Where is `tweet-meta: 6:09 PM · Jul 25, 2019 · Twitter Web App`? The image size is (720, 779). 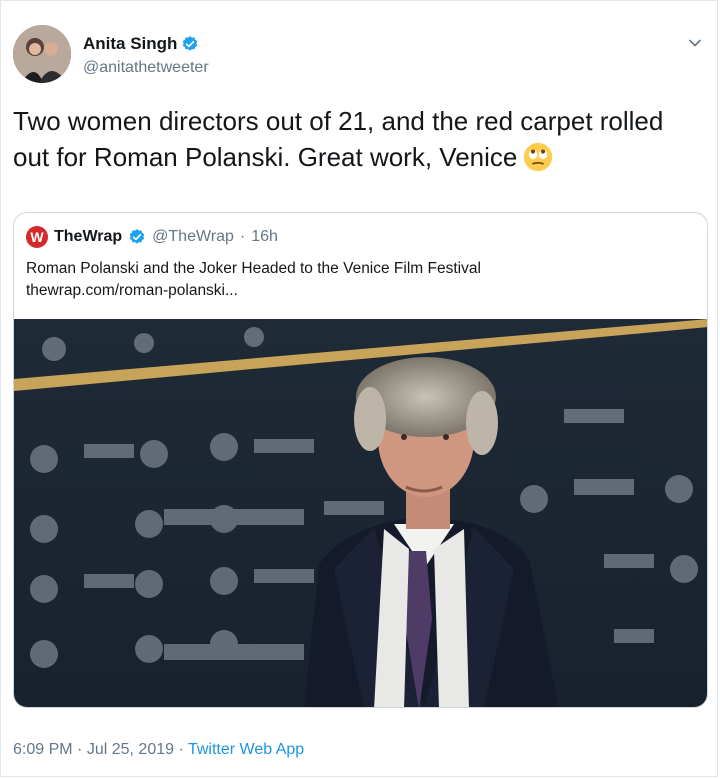
tweet-meta: 6:09 PM · Jul 25, 2019 · Twitter Web App is located at coordinates (158, 750).